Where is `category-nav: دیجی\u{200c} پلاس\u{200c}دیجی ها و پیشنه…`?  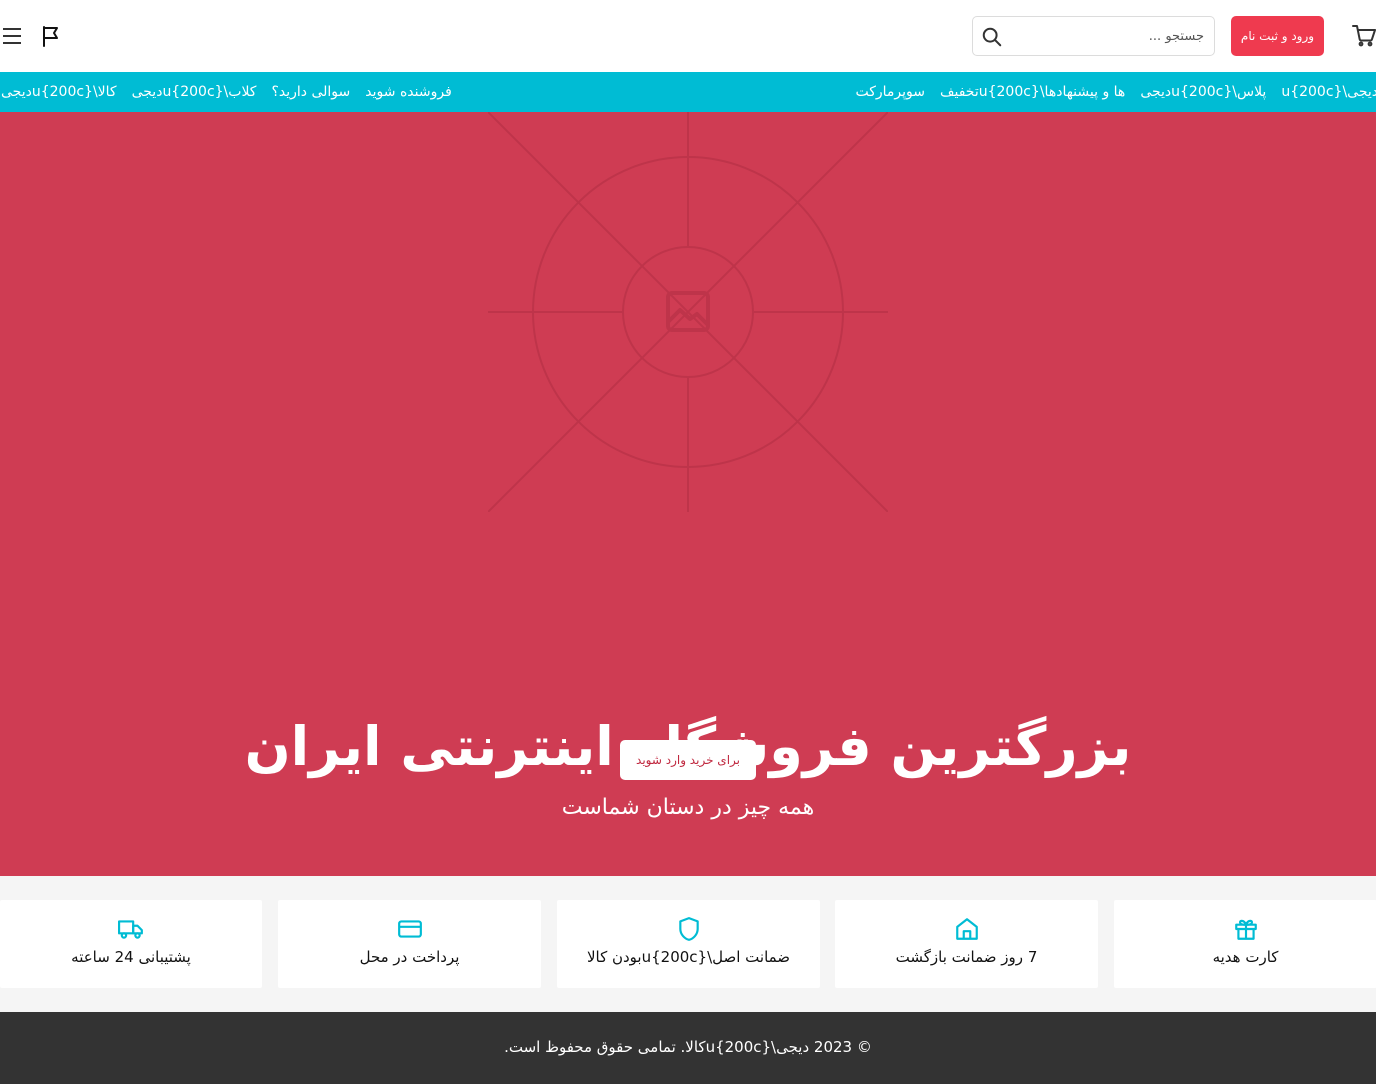 category-nav: دیجی\u{200c} پلاس\u{200c}دیجی ها و پیشنه… is located at coordinates (688, 92).